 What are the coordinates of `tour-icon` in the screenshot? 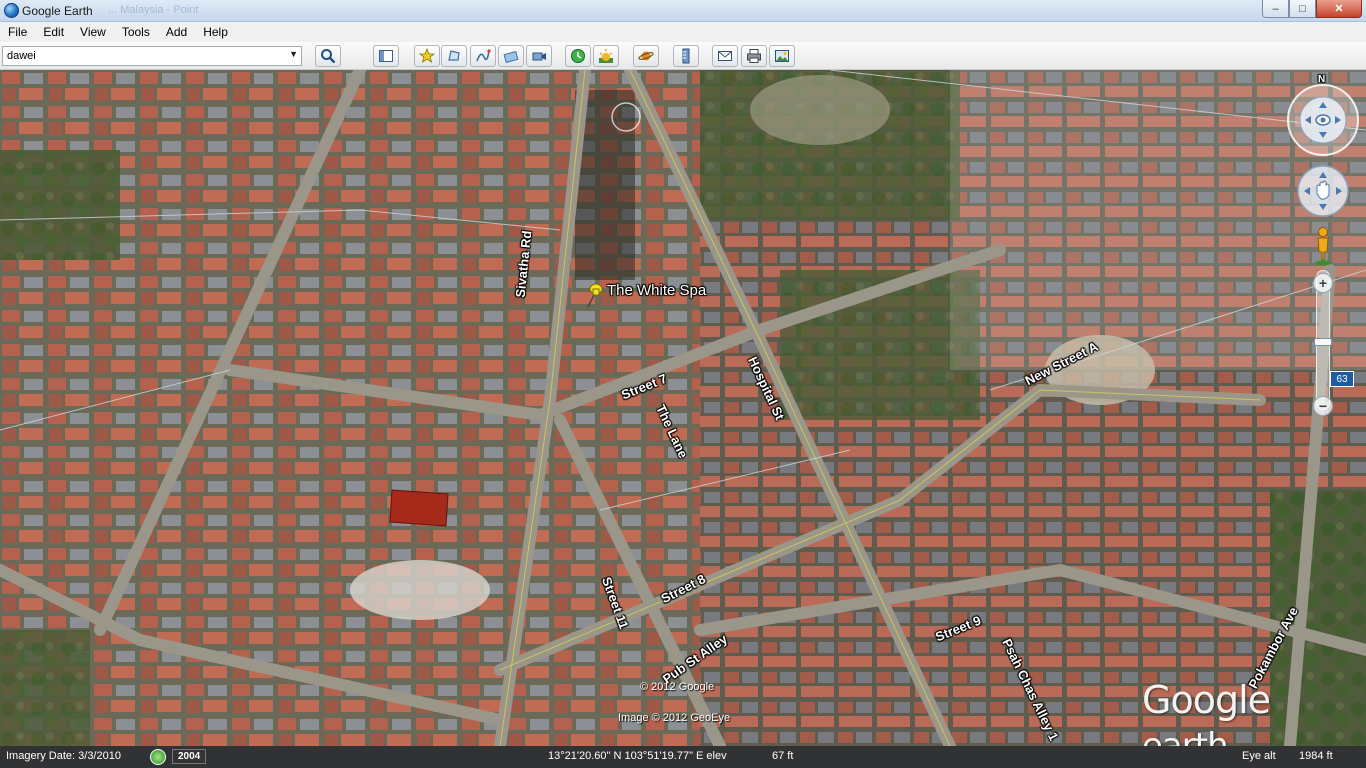 It's located at (539, 56).